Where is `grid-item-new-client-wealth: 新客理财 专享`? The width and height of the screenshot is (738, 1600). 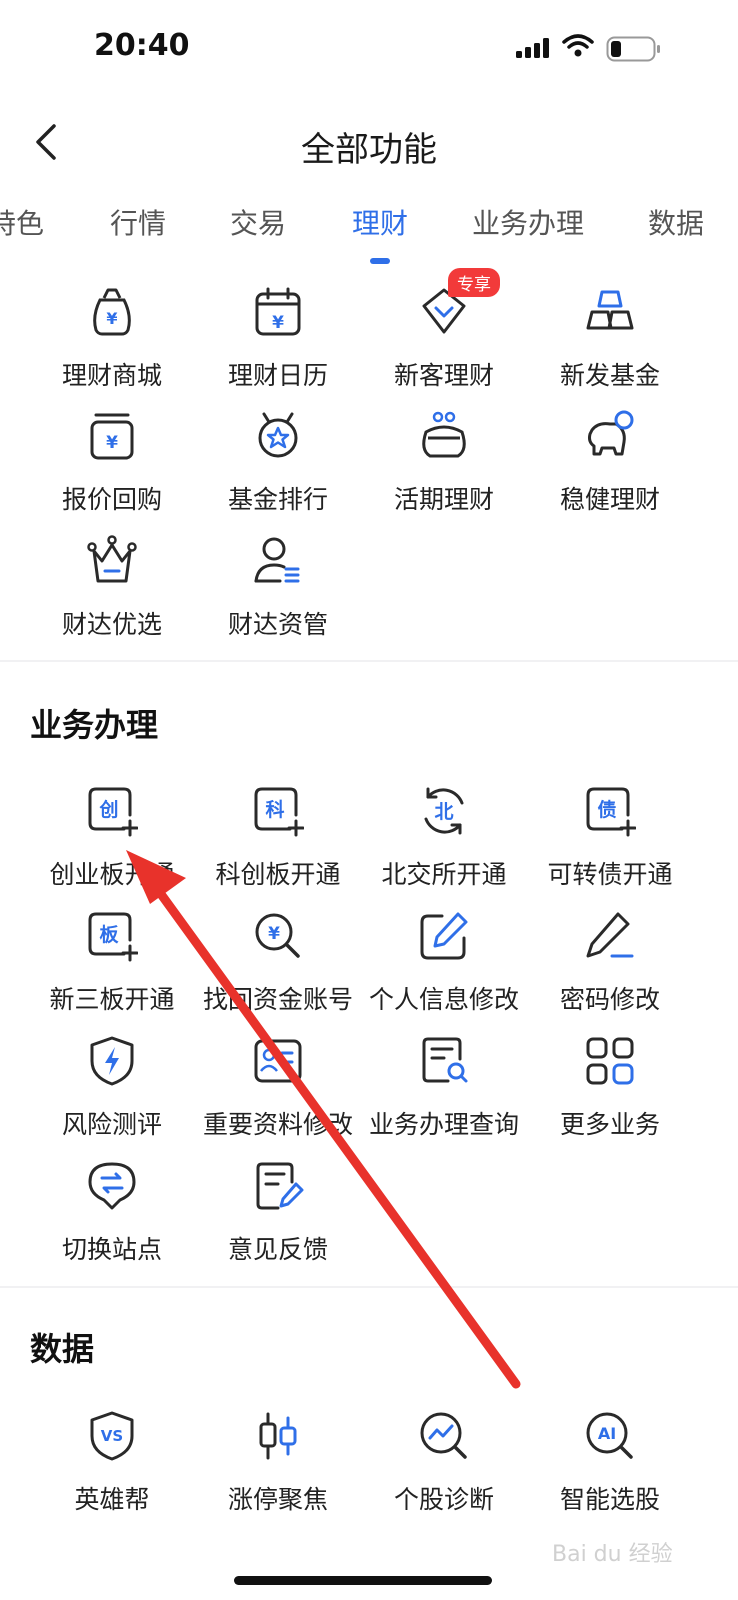
grid-item-new-client-wealth: 新客理财 专享 is located at coordinates (444, 336).